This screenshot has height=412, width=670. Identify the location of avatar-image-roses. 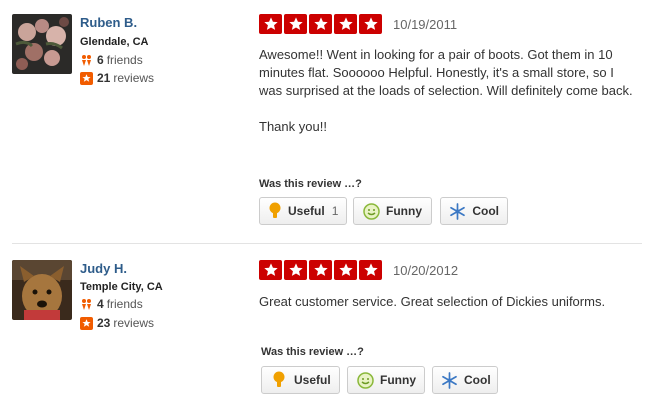
(42, 44).